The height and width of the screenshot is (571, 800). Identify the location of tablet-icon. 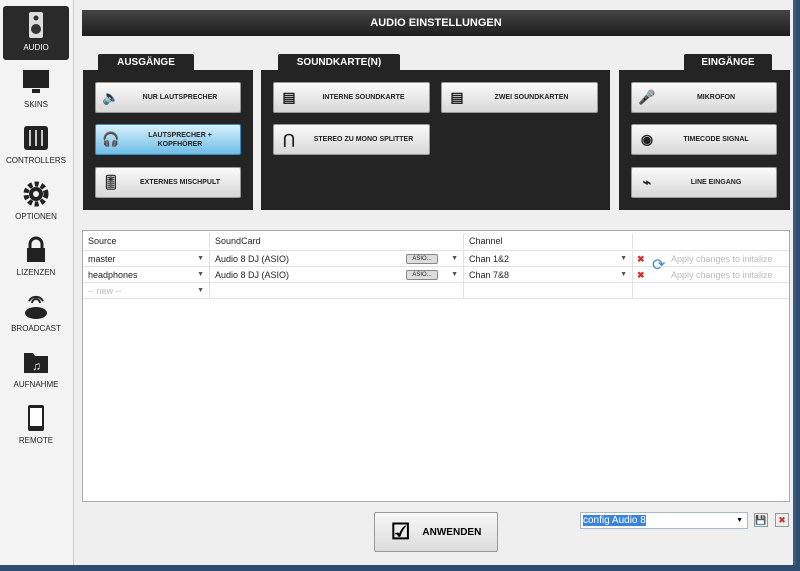
(36, 418).